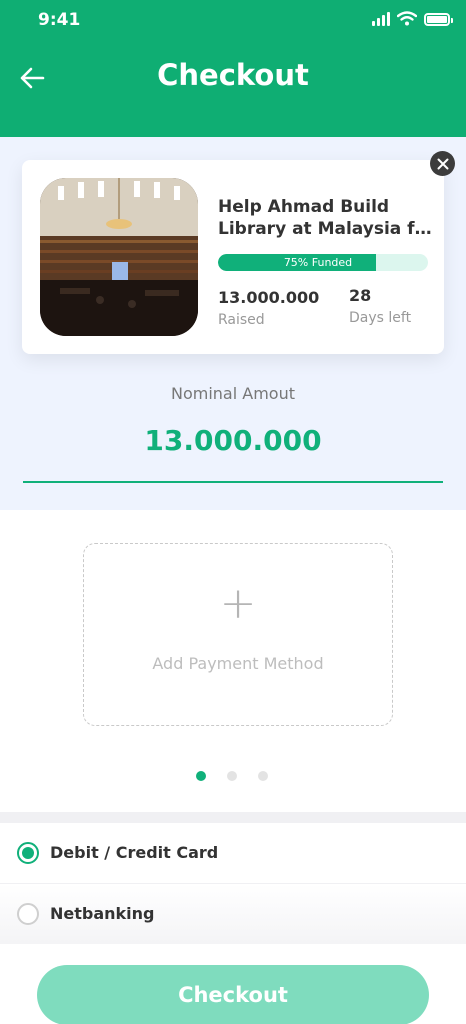  What do you see at coordinates (360, 295) in the screenshot?
I see `days-left-value: 28` at bounding box center [360, 295].